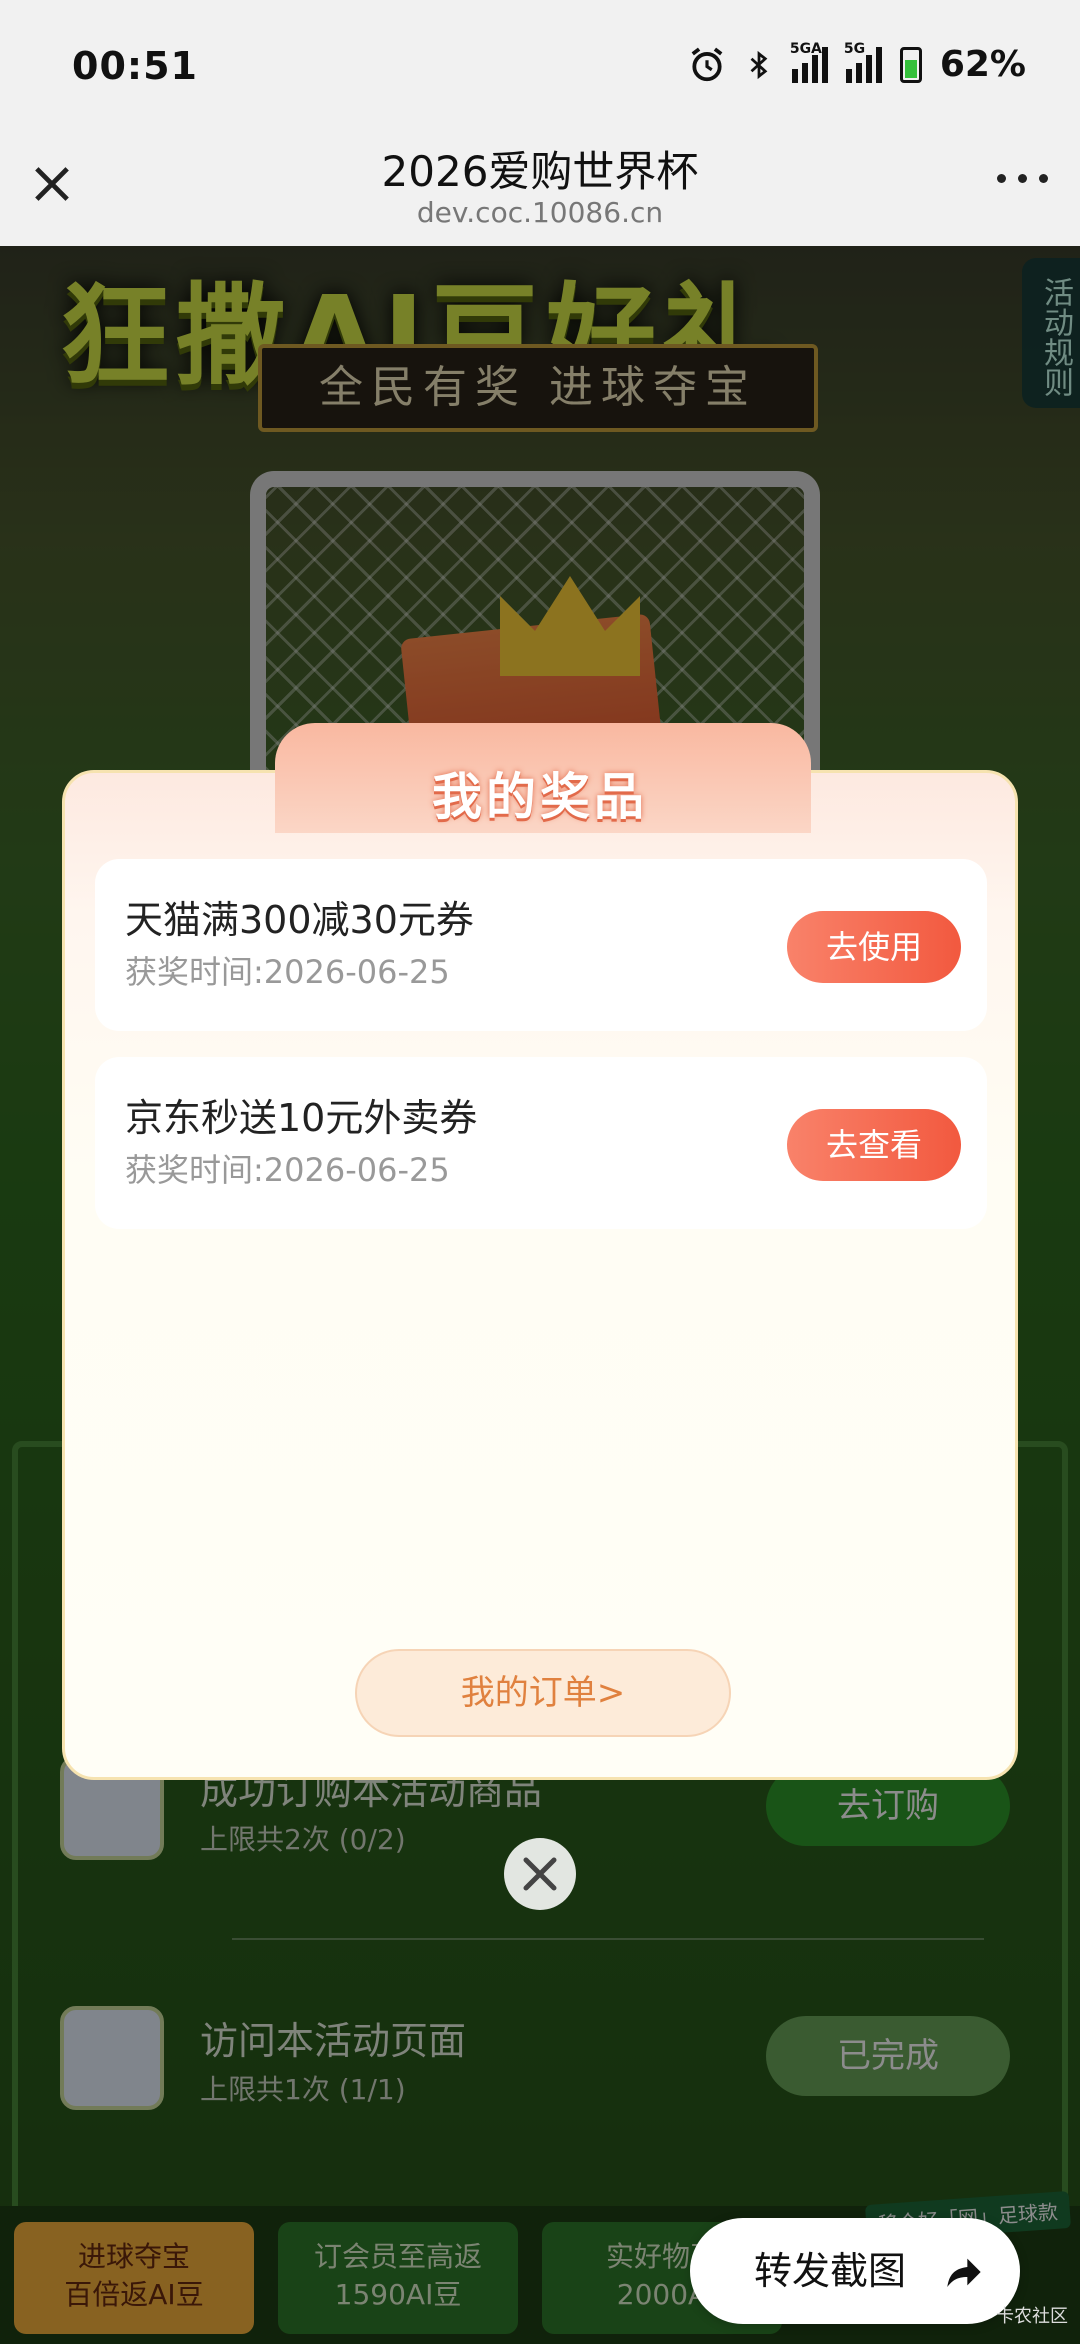 The height and width of the screenshot is (2344, 1080). I want to click on close-icon, so click(540, 1874).